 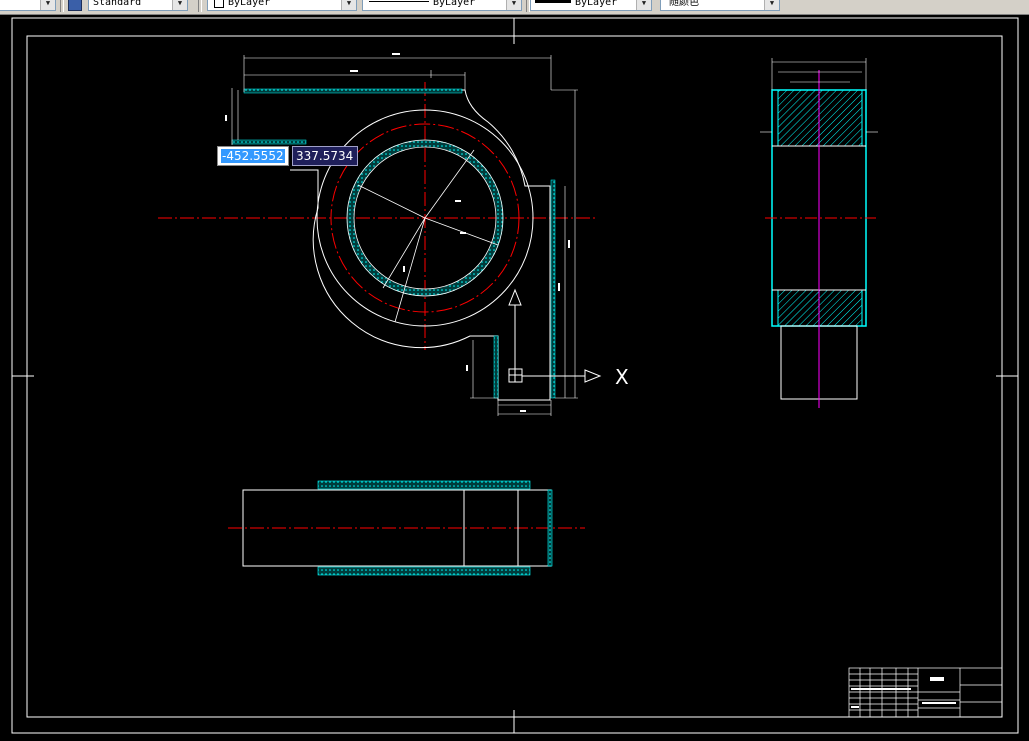 What do you see at coordinates (75, 5) in the screenshot?
I see `text-style-icon` at bounding box center [75, 5].